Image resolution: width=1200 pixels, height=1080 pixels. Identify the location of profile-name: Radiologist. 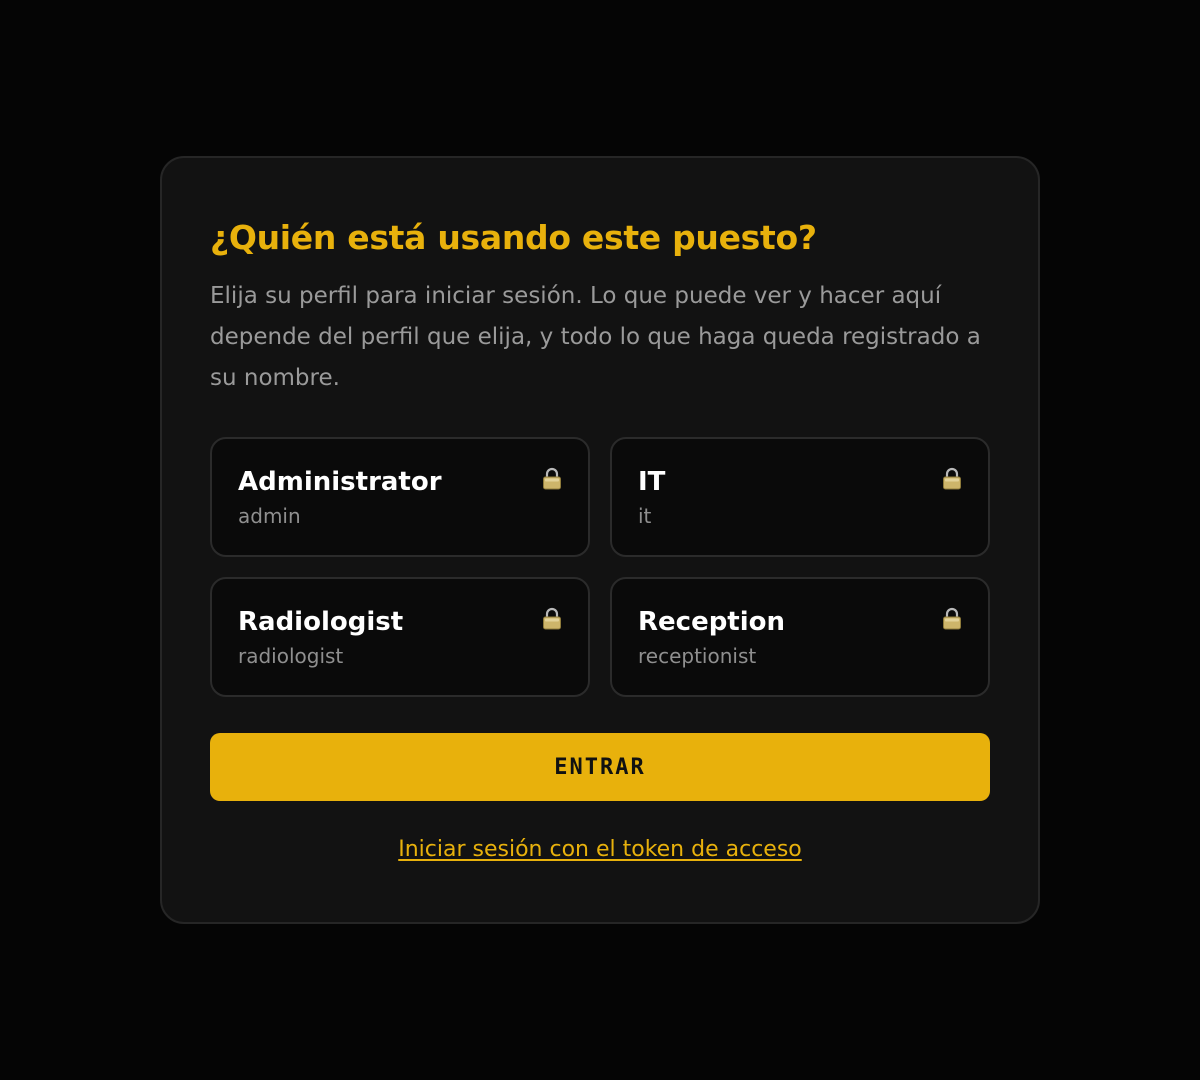
(321, 622).